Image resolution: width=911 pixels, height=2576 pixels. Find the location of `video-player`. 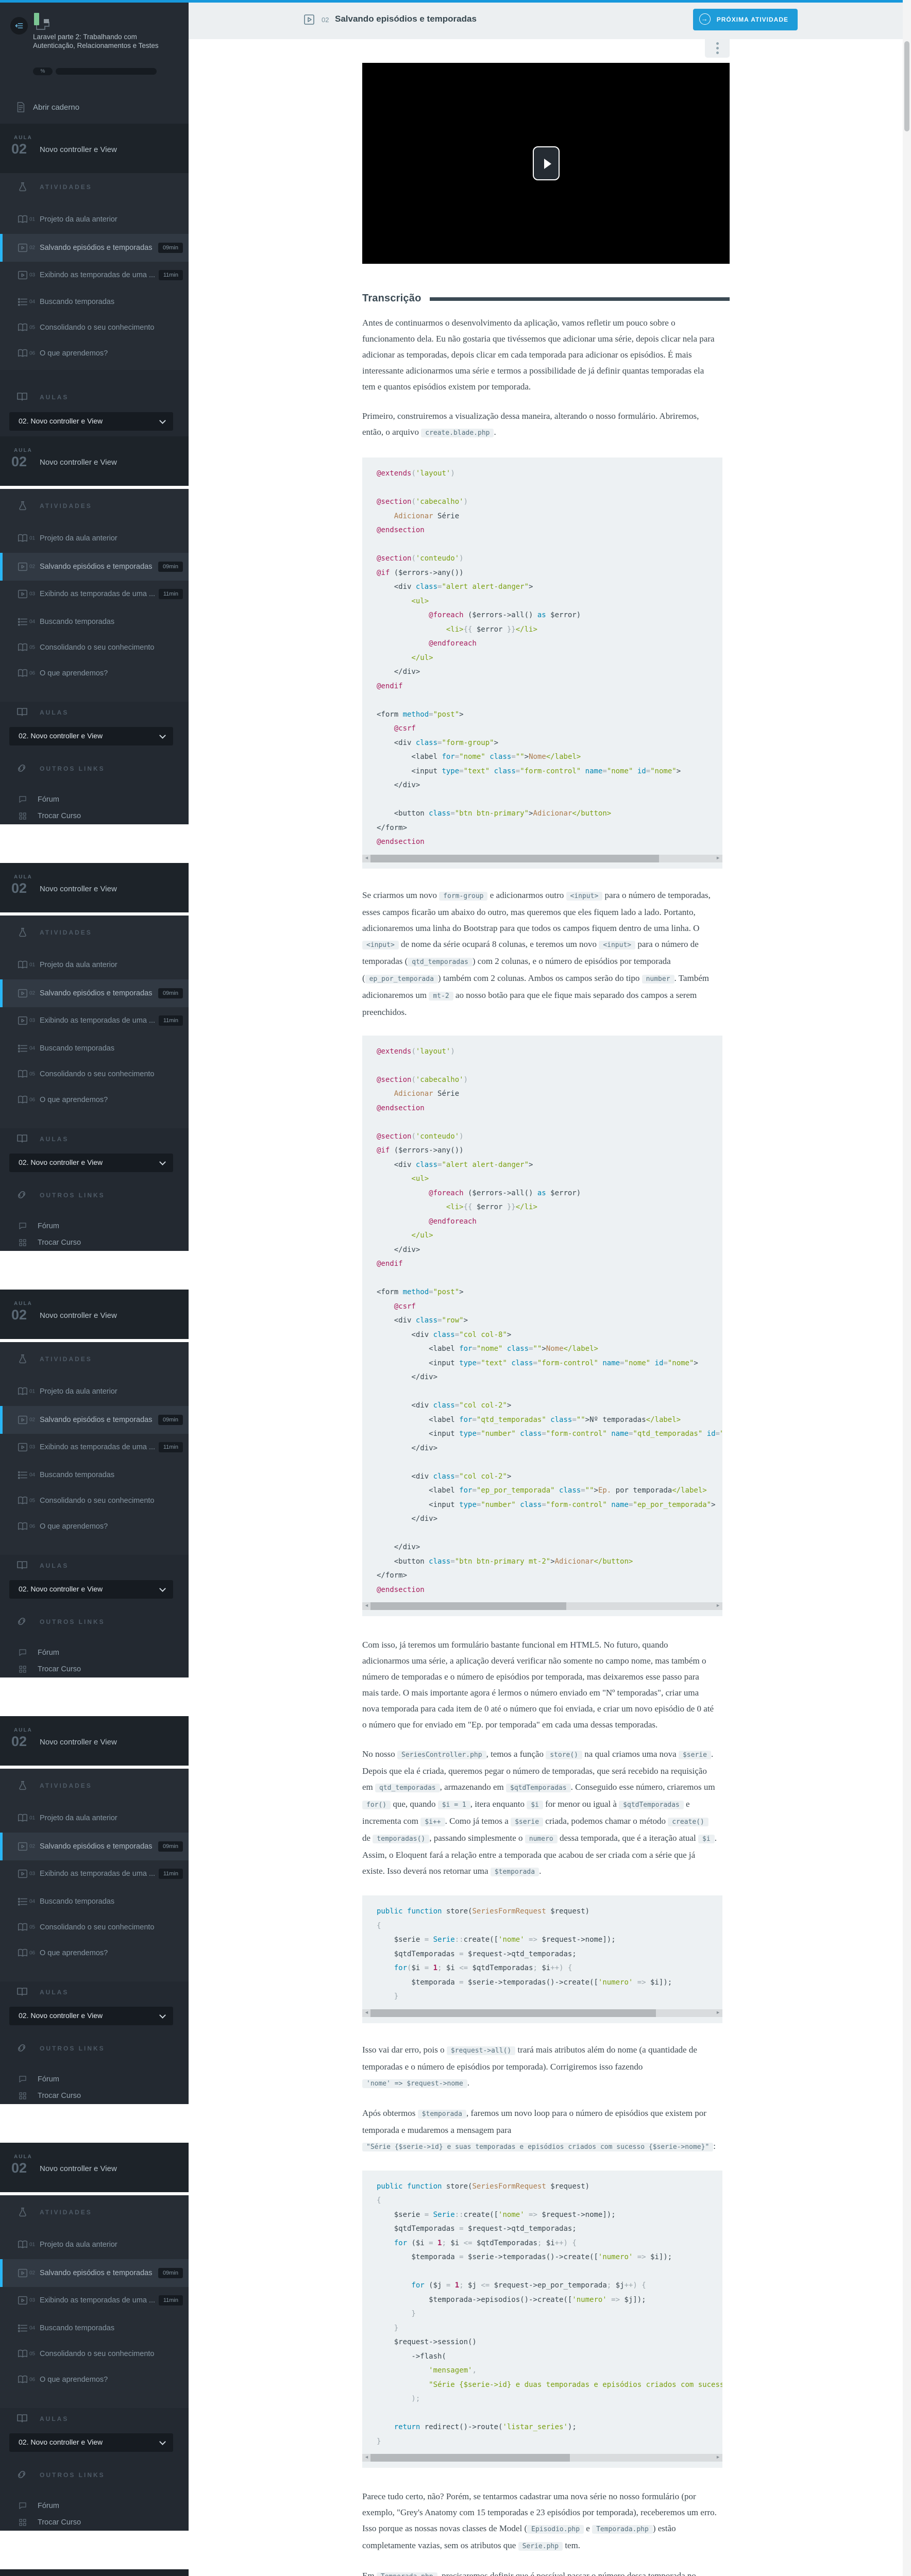

video-player is located at coordinates (546, 163).